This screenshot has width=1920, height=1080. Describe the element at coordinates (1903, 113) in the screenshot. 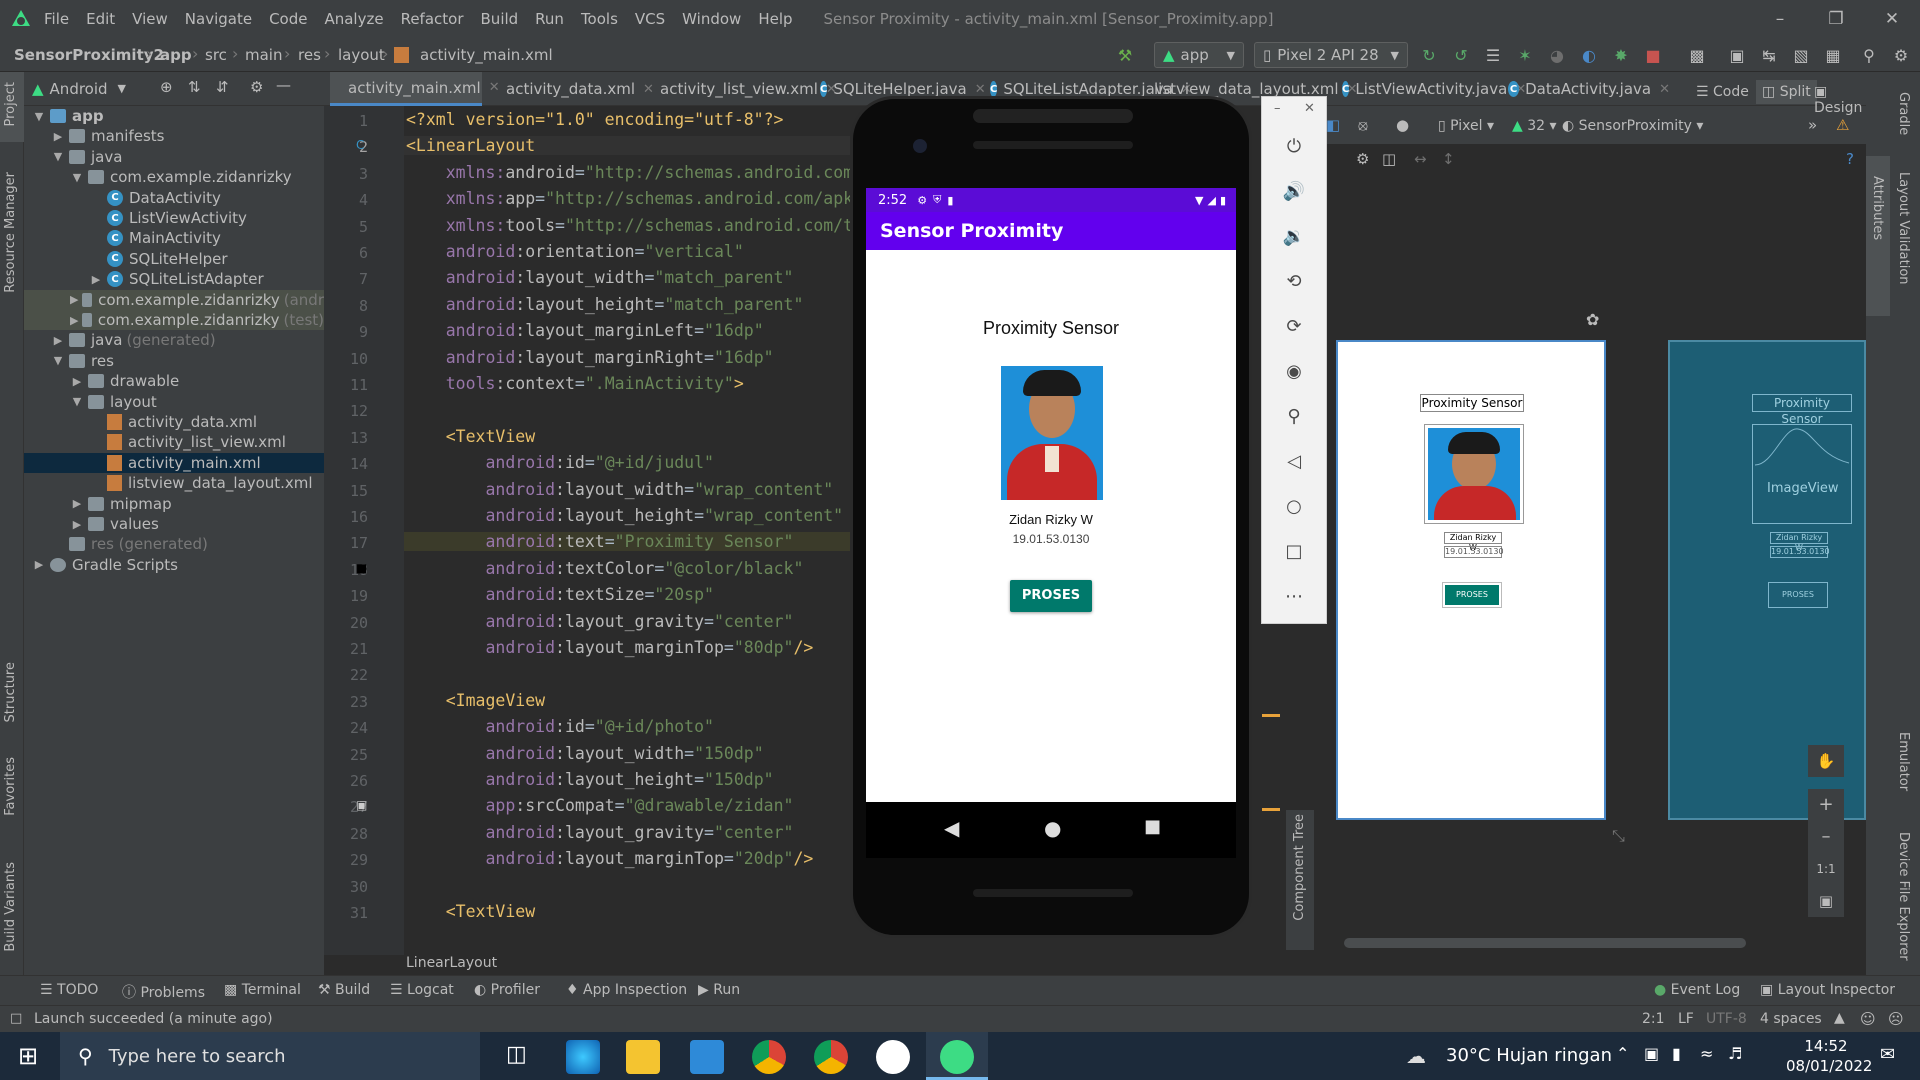

I see `gradle-tab: Gradle` at that location.